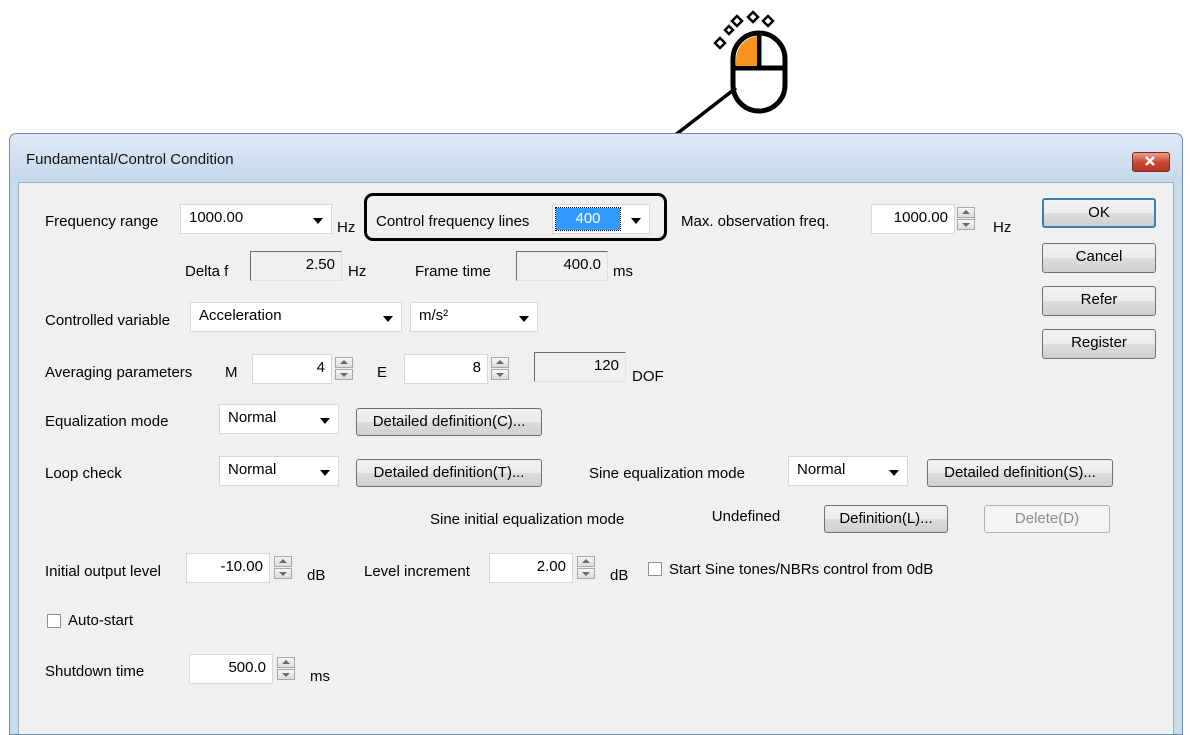 This screenshot has width=1190, height=735. I want to click on loop-check-label: Loop check, so click(83, 473).